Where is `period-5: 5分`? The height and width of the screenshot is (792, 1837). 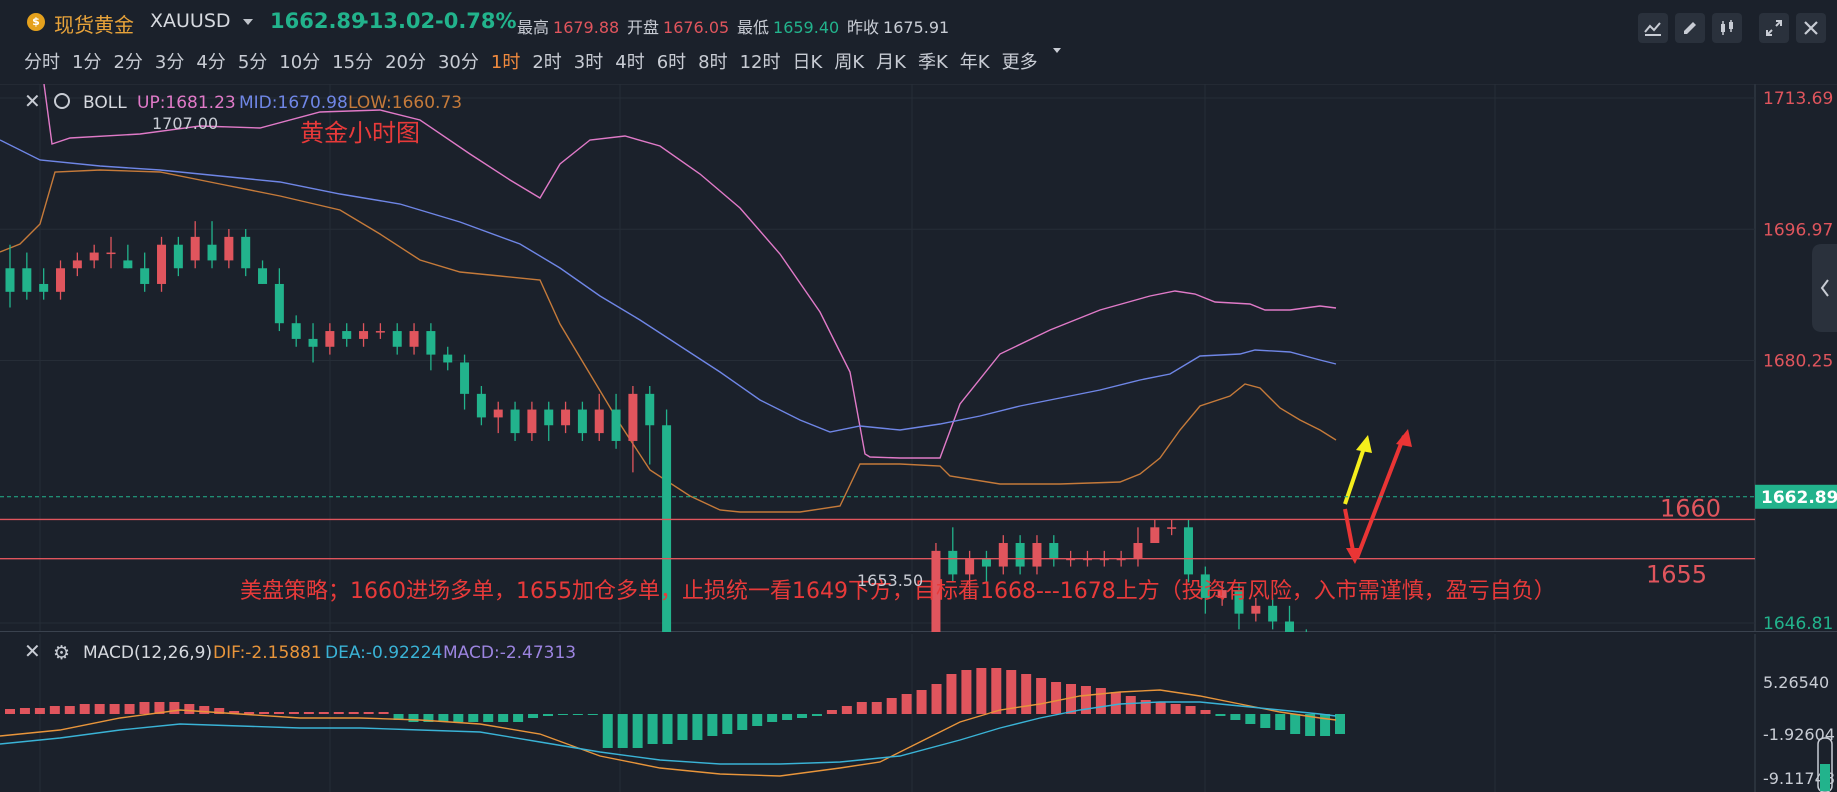
period-5: 5分 is located at coordinates (252, 61).